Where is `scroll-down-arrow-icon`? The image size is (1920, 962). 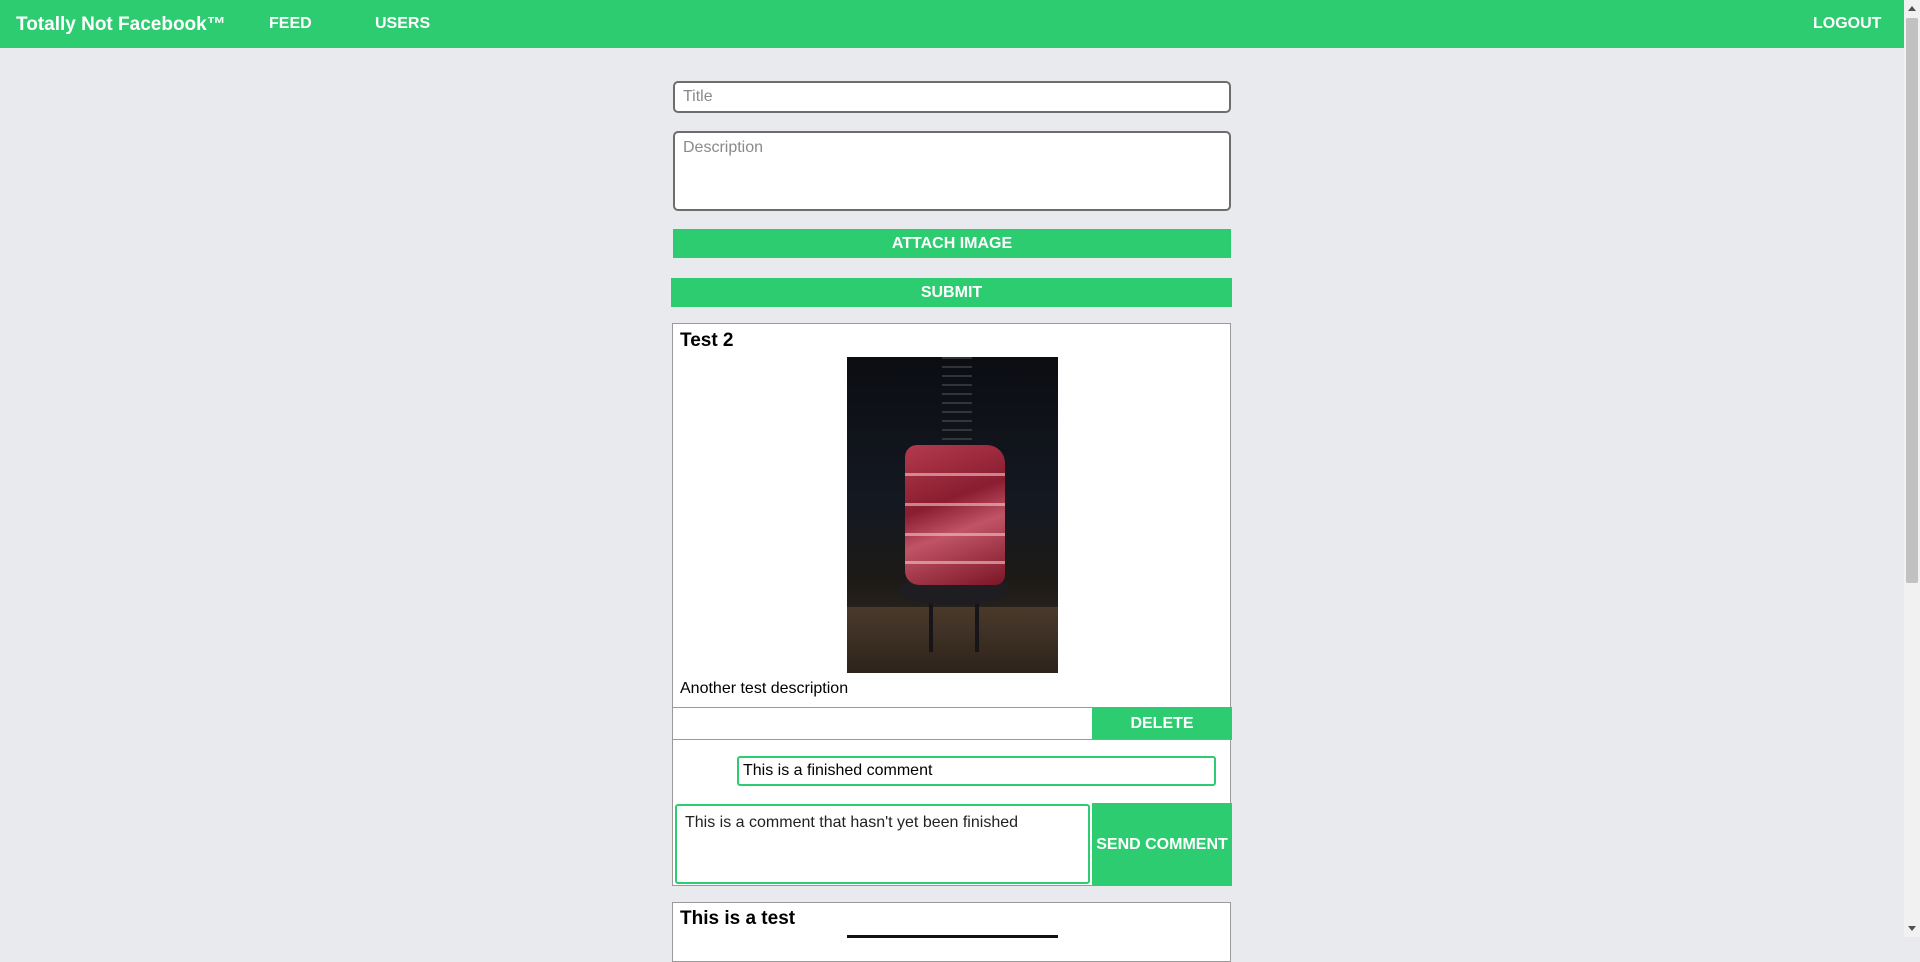 scroll-down-arrow-icon is located at coordinates (1912, 928).